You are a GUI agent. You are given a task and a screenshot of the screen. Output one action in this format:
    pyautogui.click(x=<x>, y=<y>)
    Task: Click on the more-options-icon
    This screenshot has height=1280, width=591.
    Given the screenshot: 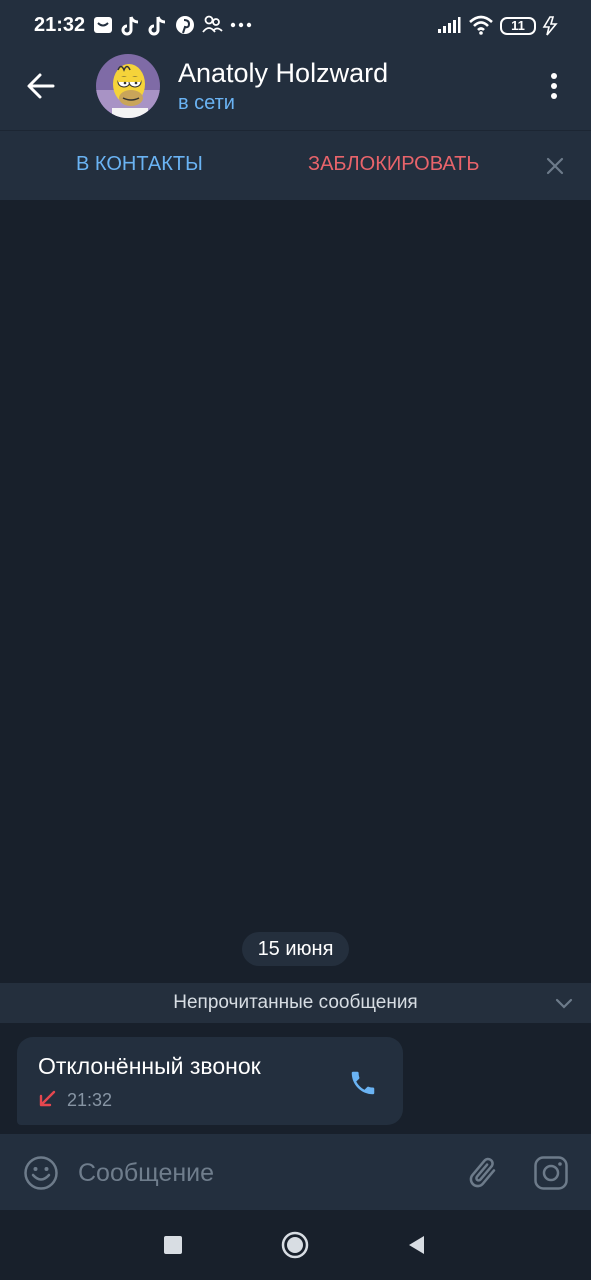 What is the action you would take?
    pyautogui.click(x=554, y=86)
    